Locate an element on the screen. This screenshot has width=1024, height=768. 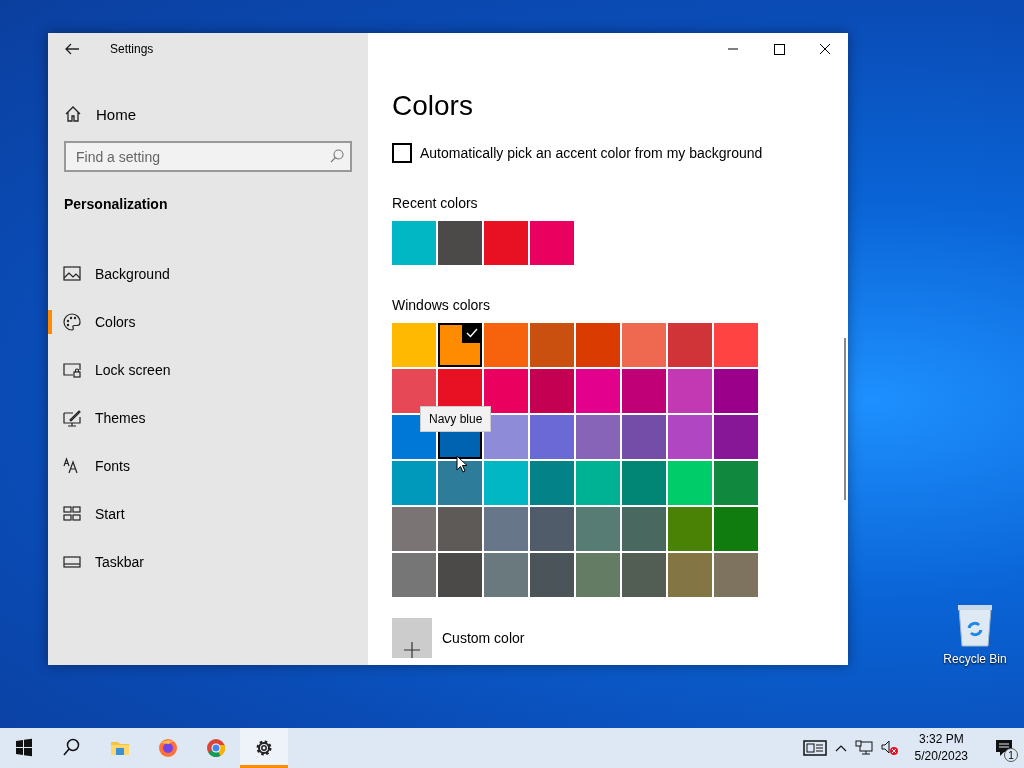
brush-monitor-icon is located at coordinates (72, 418).